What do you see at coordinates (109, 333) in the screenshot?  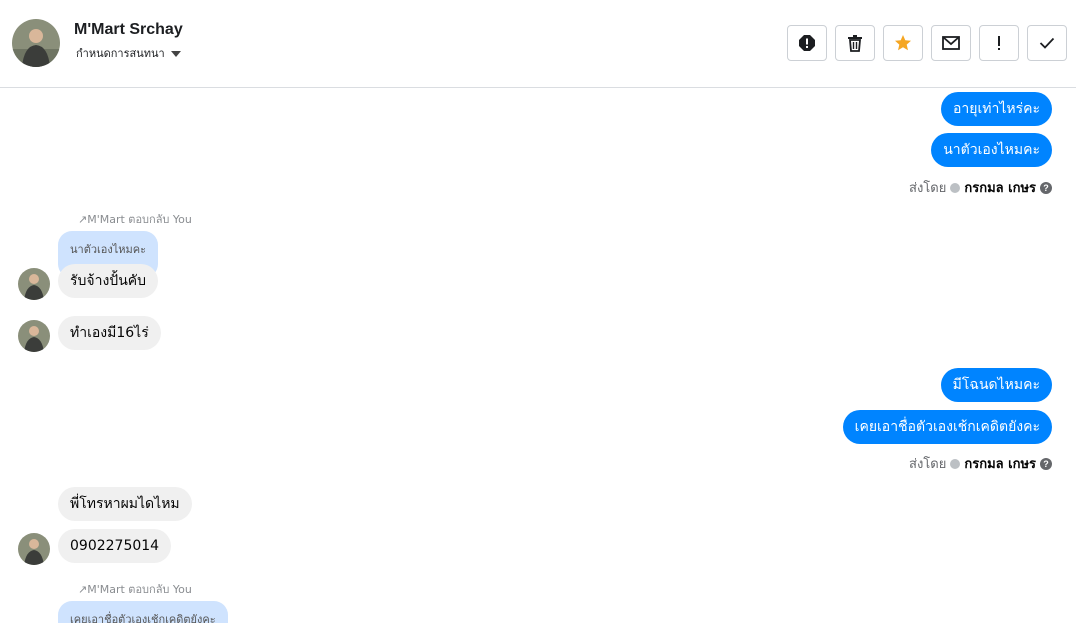 I see `incoming-message: ทำเองมี16ไร่` at bounding box center [109, 333].